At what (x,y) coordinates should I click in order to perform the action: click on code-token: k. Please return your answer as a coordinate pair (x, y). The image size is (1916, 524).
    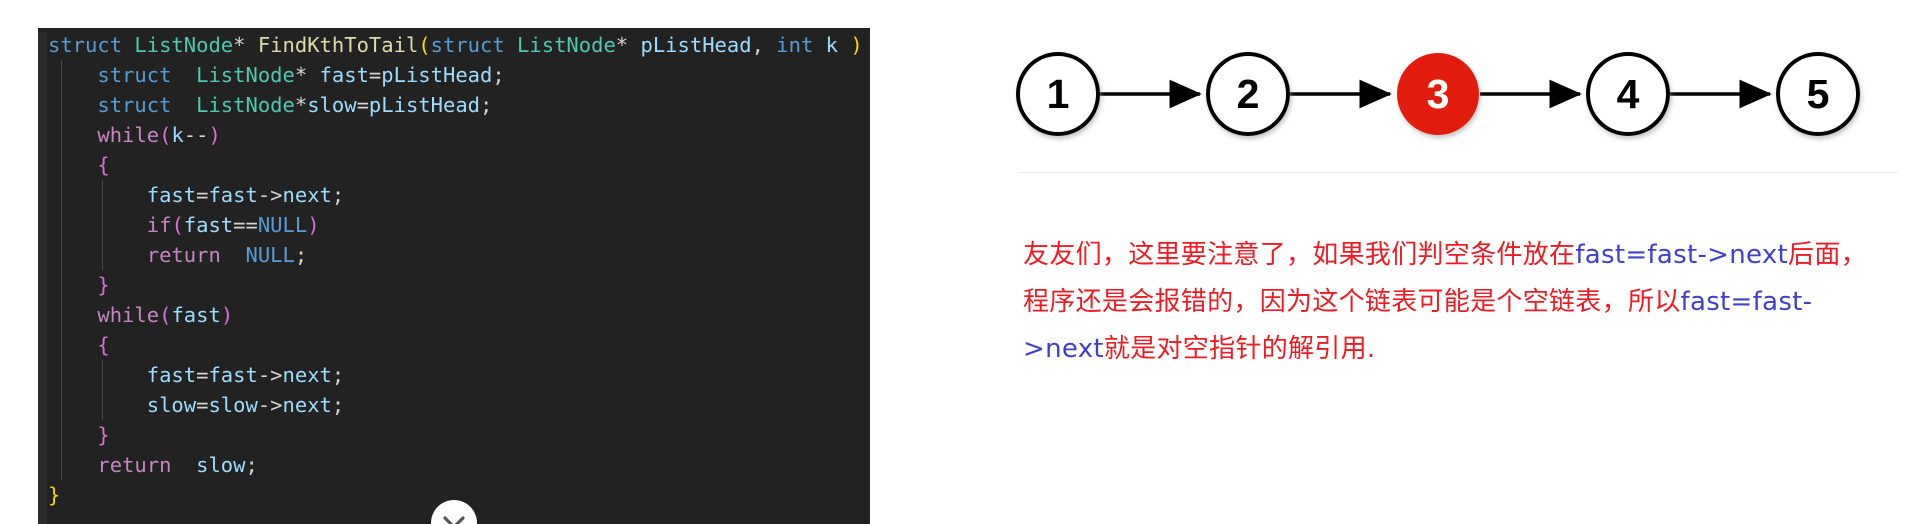
    Looking at the image, I should click on (838, 45).